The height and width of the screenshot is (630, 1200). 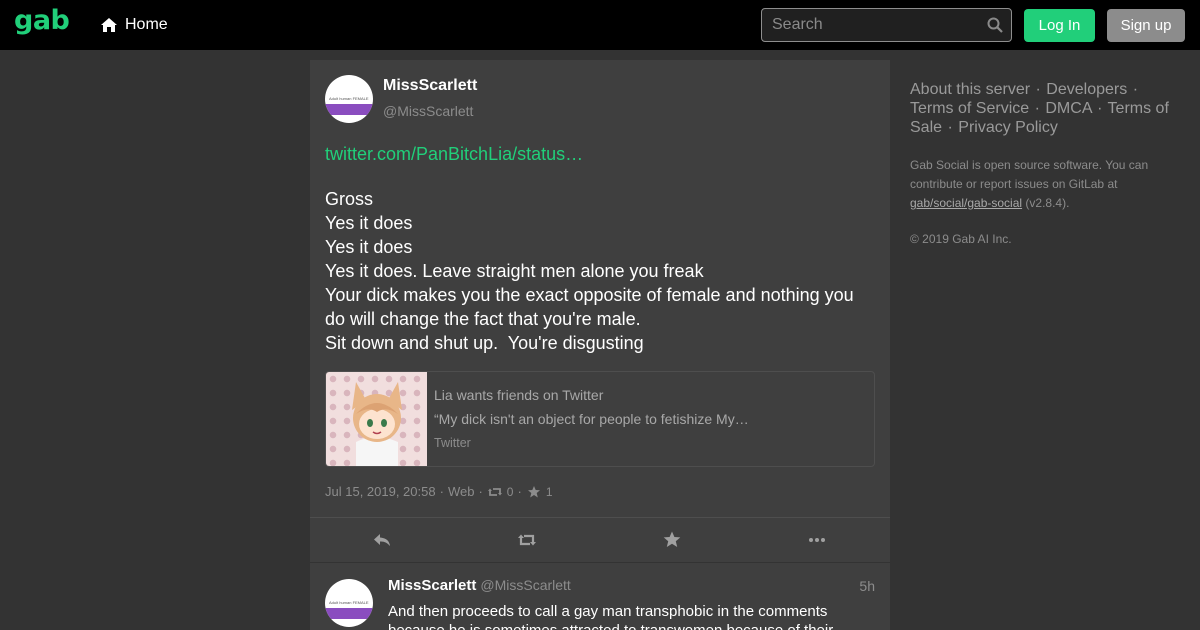 What do you see at coordinates (349, 199) in the screenshot?
I see `content-line: Gross` at bounding box center [349, 199].